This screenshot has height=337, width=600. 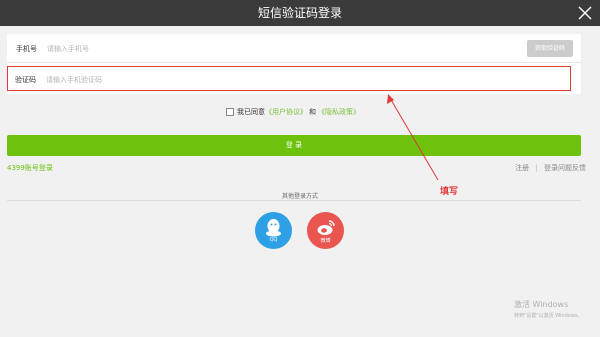 I want to click on activation-watermark: 激活 Windows 转到"设置"以激活 Windows。, so click(x=553, y=309).